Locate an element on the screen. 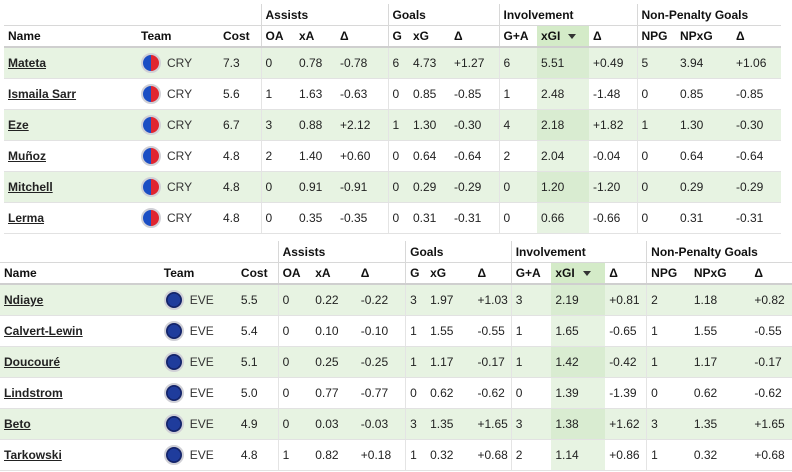 Image resolution: width=792 pixels, height=472 pixels. g-plus-a-cell: 6 is located at coordinates (517, 63).